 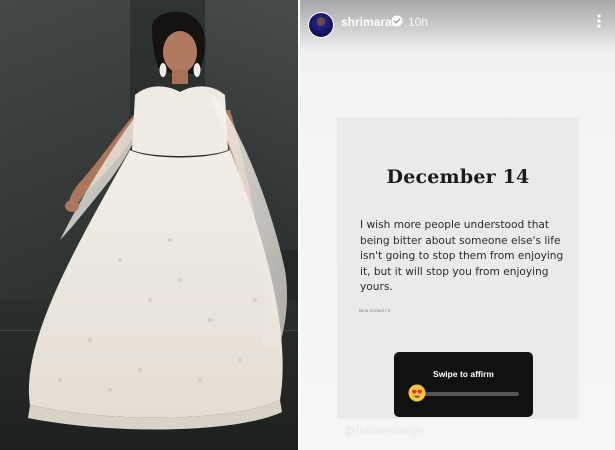 What do you see at coordinates (471, 394) in the screenshot?
I see `emoji-slider-track` at bounding box center [471, 394].